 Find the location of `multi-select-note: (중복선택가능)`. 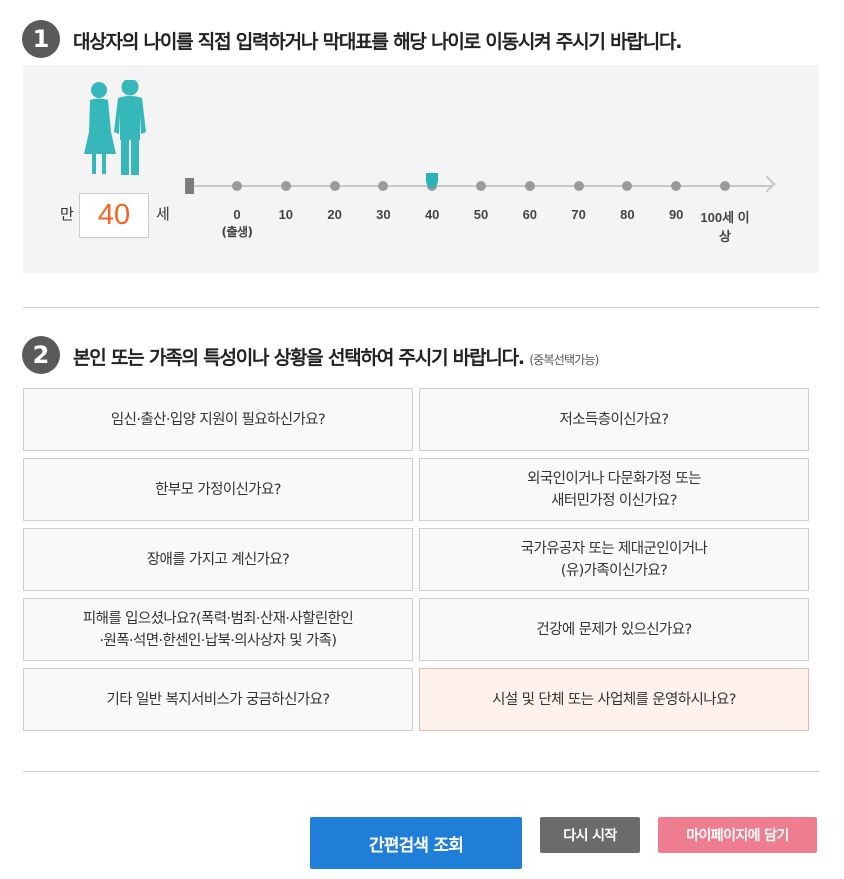

multi-select-note: (중복선택가능) is located at coordinates (564, 360).